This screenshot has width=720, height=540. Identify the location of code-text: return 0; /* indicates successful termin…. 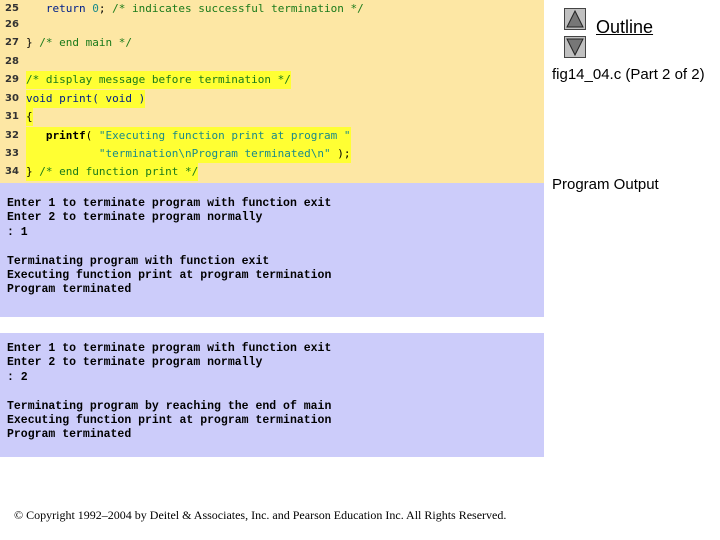
(204, 8).